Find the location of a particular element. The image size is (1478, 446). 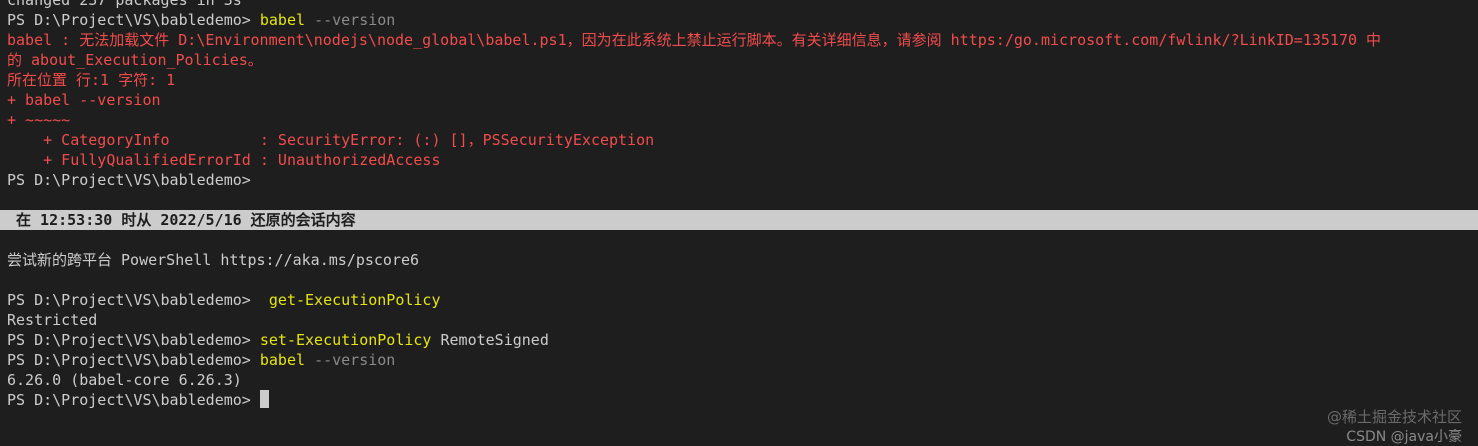

error-line: 所在位置 行:1 字符: 1 is located at coordinates (91, 80).